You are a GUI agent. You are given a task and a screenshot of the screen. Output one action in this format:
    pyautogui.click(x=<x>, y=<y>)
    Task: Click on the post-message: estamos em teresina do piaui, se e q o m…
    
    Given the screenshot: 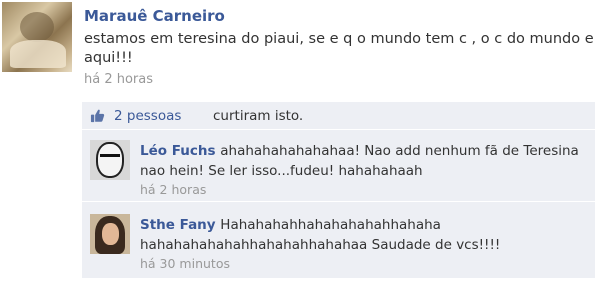 What is the action you would take?
    pyautogui.click(x=339, y=48)
    